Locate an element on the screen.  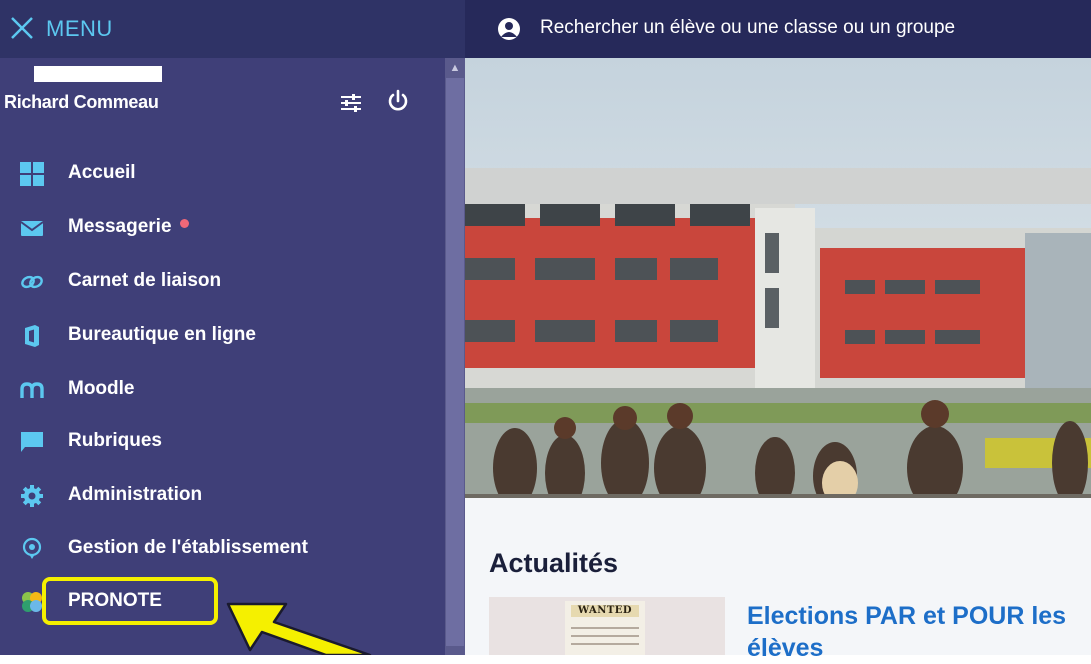
office-icon is located at coordinates (32, 336).